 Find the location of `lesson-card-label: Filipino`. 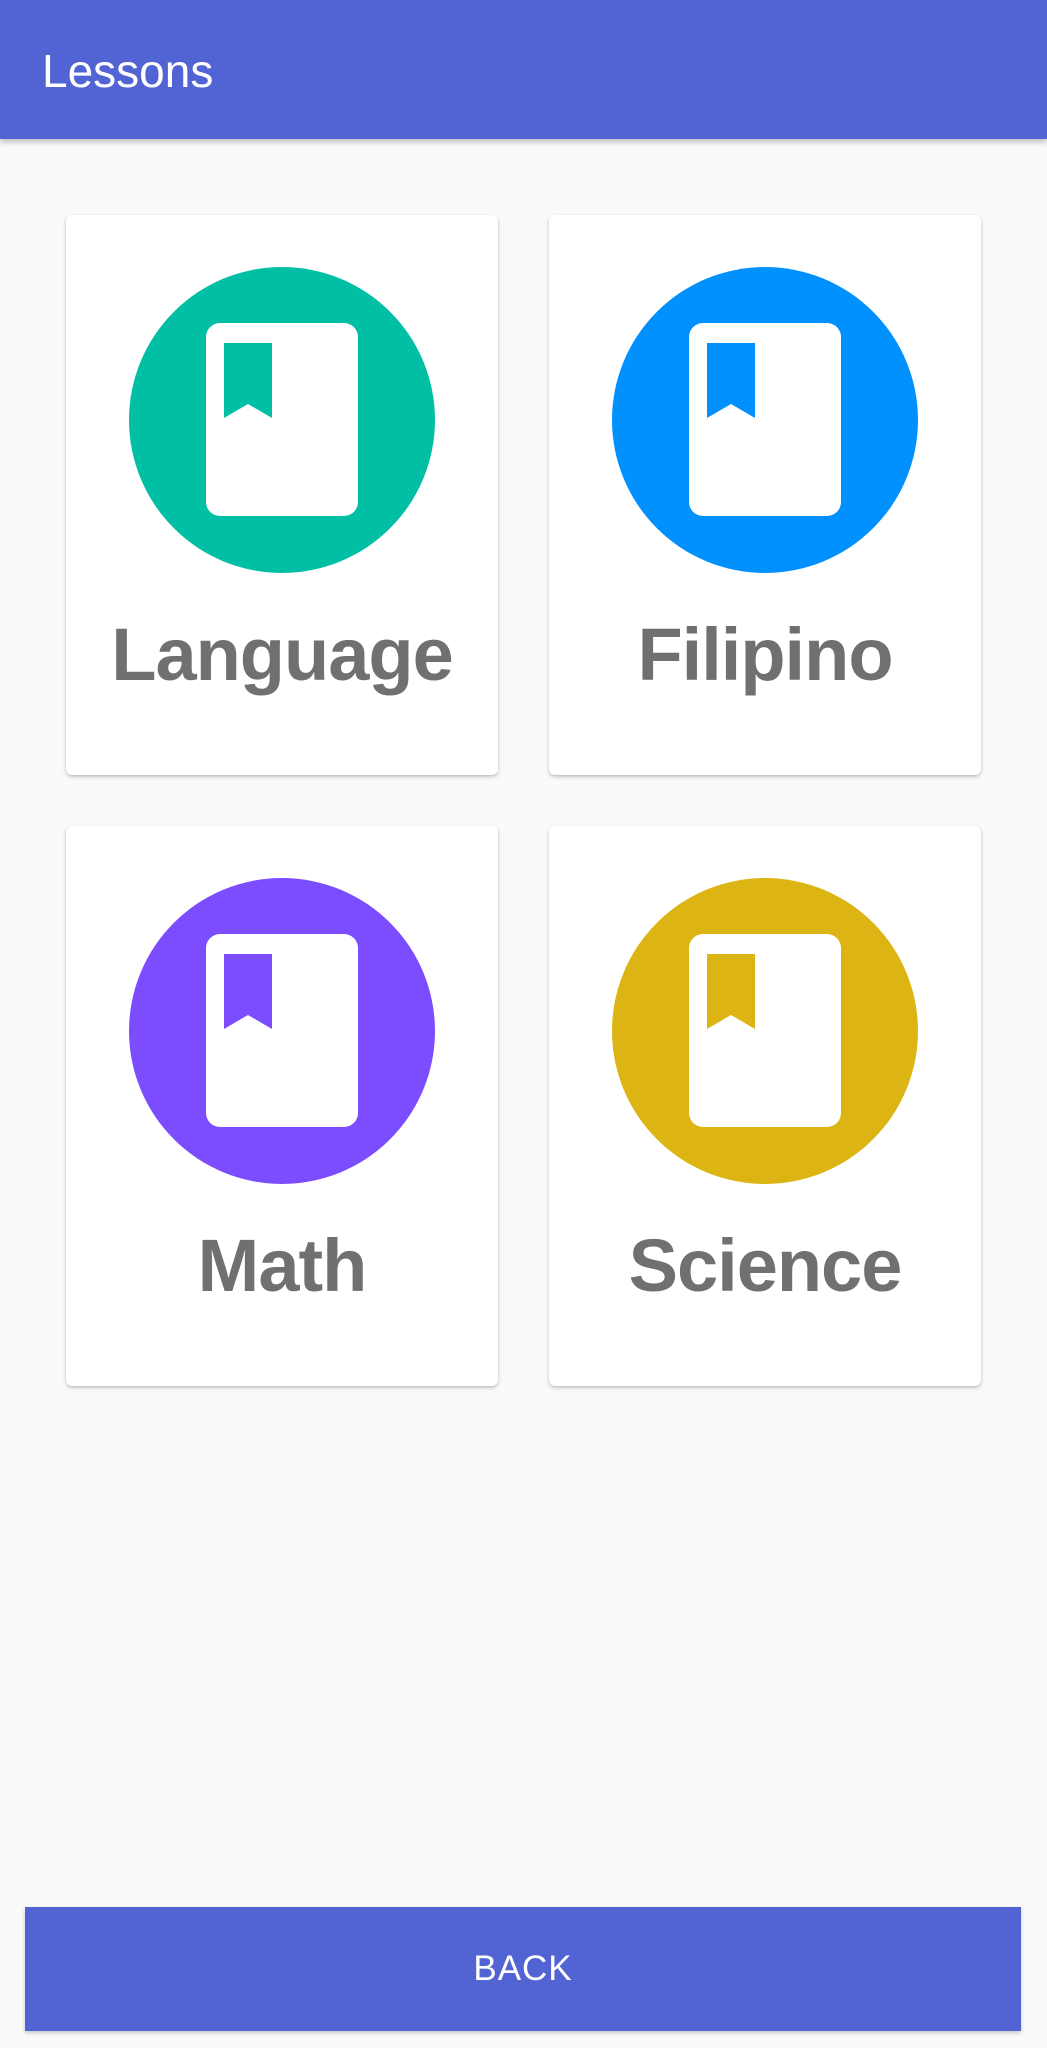

lesson-card-label: Filipino is located at coordinates (765, 654).